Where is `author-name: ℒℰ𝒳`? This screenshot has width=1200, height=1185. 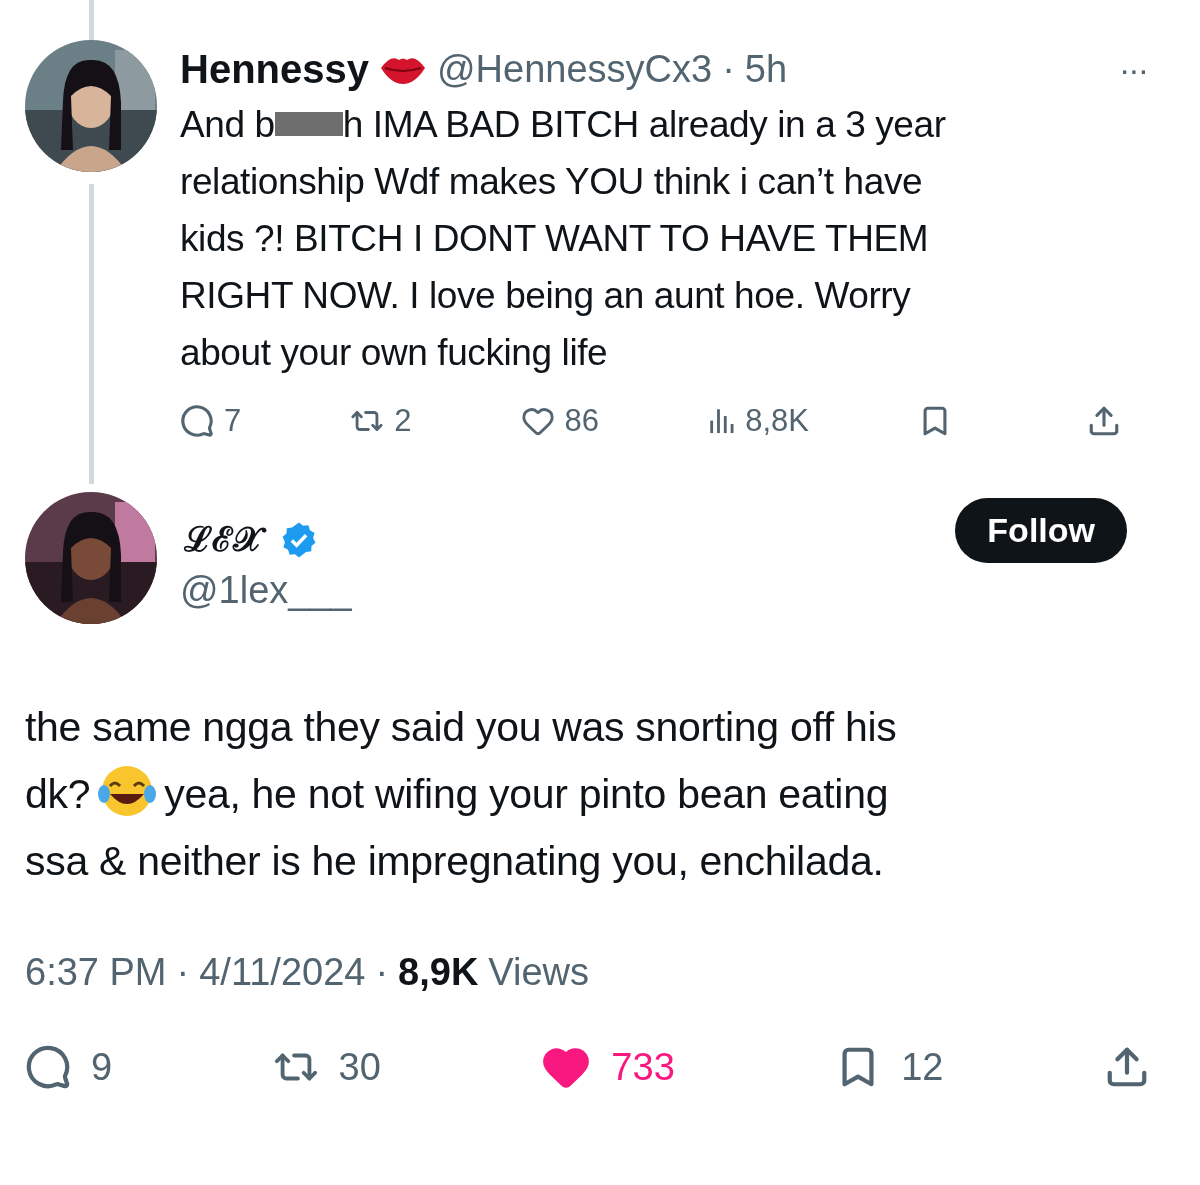
author-name: ℒℰ𝒳 is located at coordinates (225, 539).